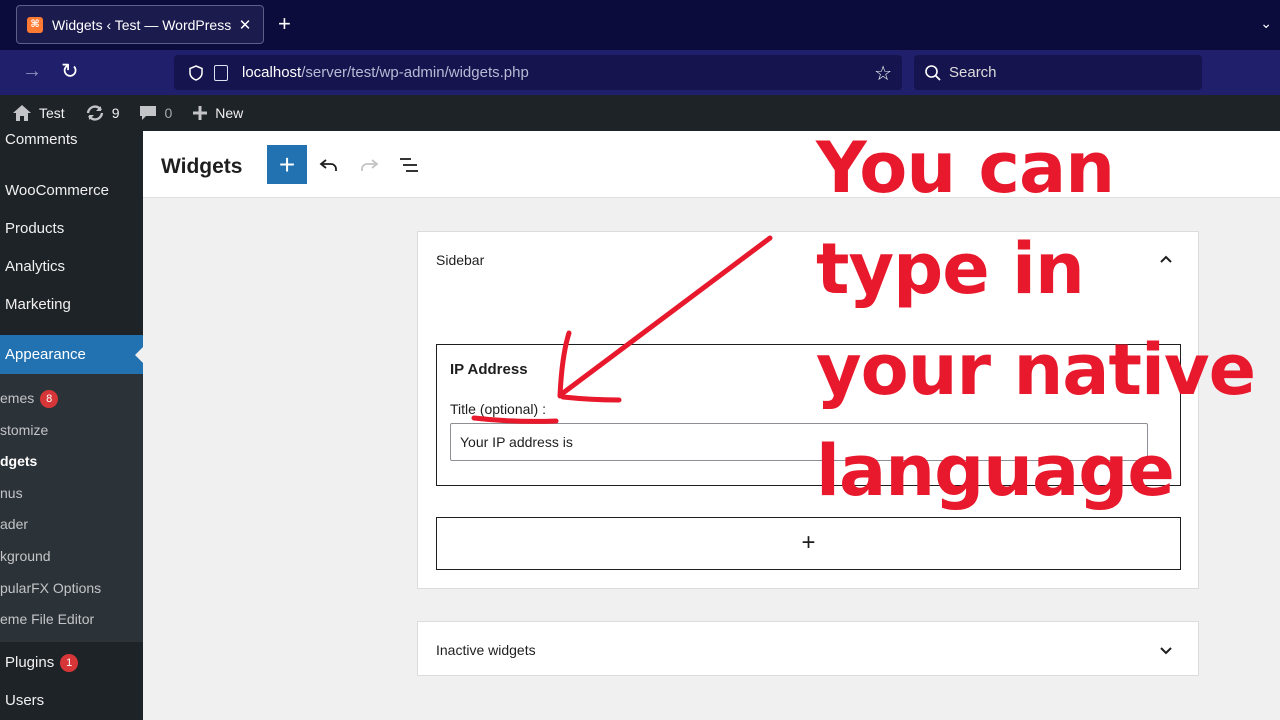  What do you see at coordinates (1166, 650) in the screenshot?
I see `chevron-down-icon` at bounding box center [1166, 650].